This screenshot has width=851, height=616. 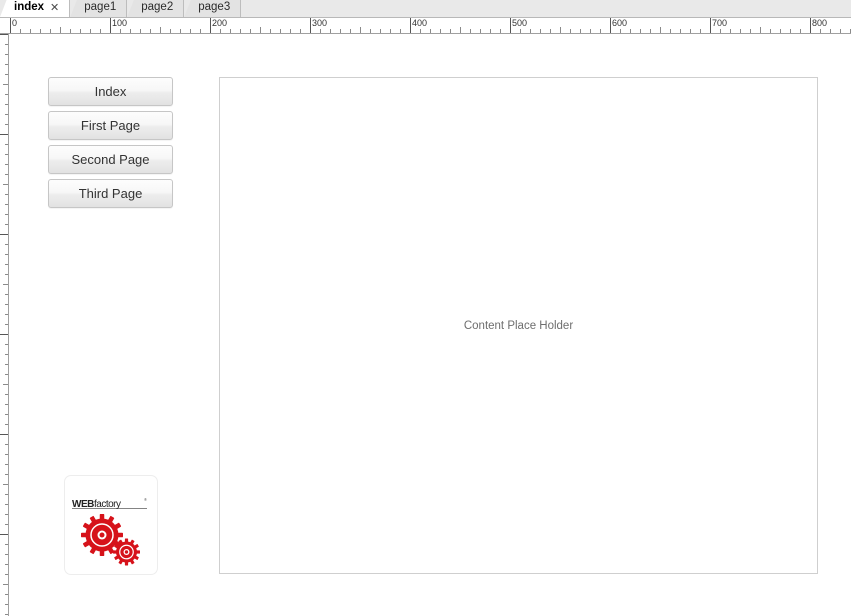 I want to click on ruler-label: 600, so click(x=620, y=23).